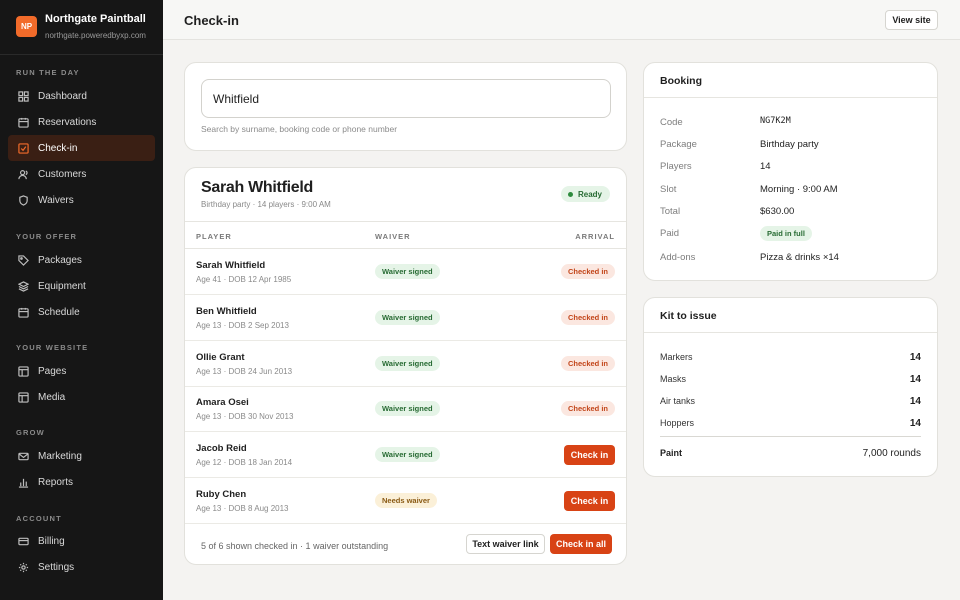 The image size is (960, 600). What do you see at coordinates (678, 144) in the screenshot?
I see `booking-label: Package` at bounding box center [678, 144].